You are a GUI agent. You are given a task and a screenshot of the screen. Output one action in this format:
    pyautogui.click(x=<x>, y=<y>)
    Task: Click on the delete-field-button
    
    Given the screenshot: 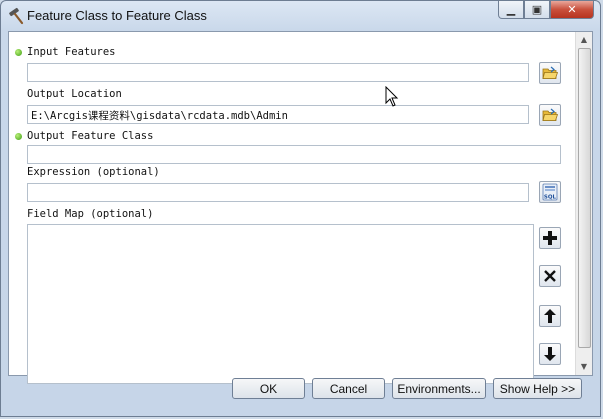 What is the action you would take?
    pyautogui.click(x=550, y=276)
    